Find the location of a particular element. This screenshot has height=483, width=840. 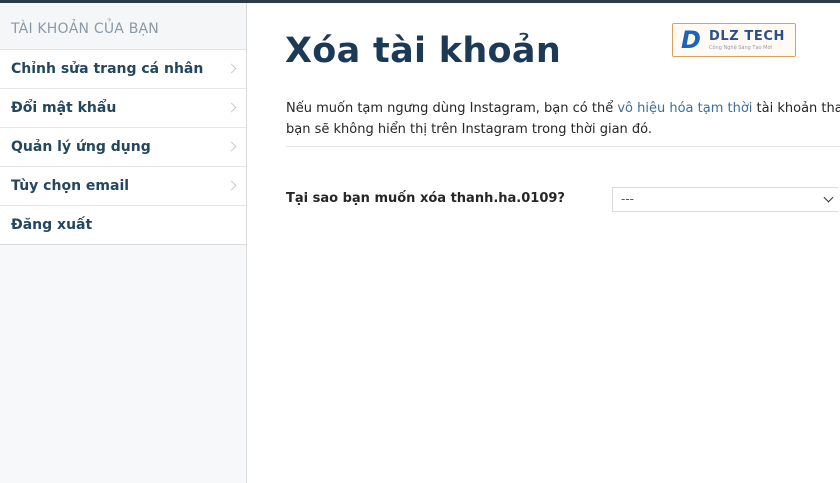

sidebar-item-email-options: Tùy chọn email is located at coordinates (123, 186).